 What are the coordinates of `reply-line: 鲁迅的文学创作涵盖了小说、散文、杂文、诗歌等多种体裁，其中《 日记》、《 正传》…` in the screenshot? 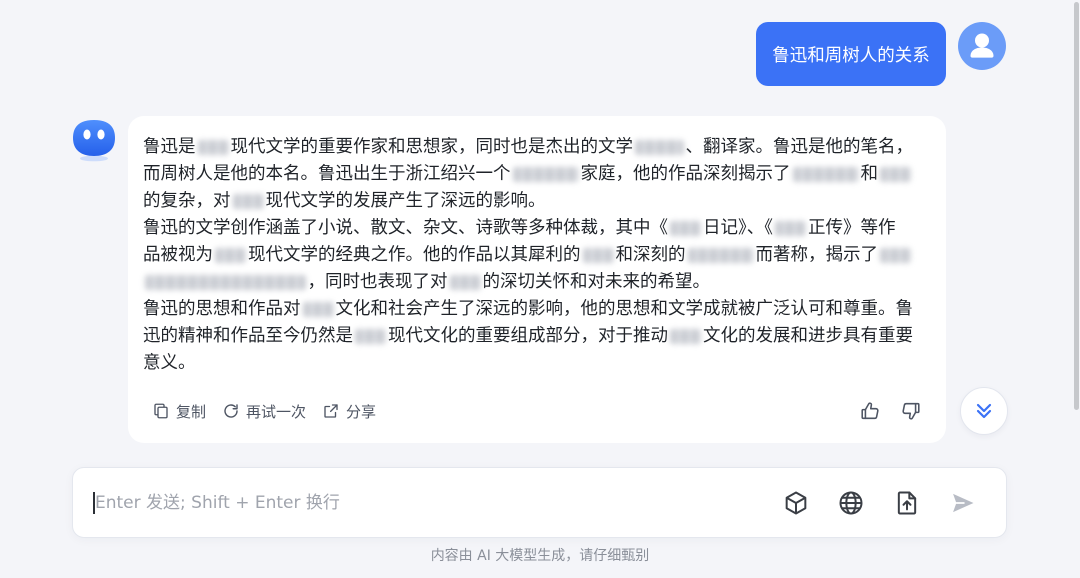 It's located at (528, 228).